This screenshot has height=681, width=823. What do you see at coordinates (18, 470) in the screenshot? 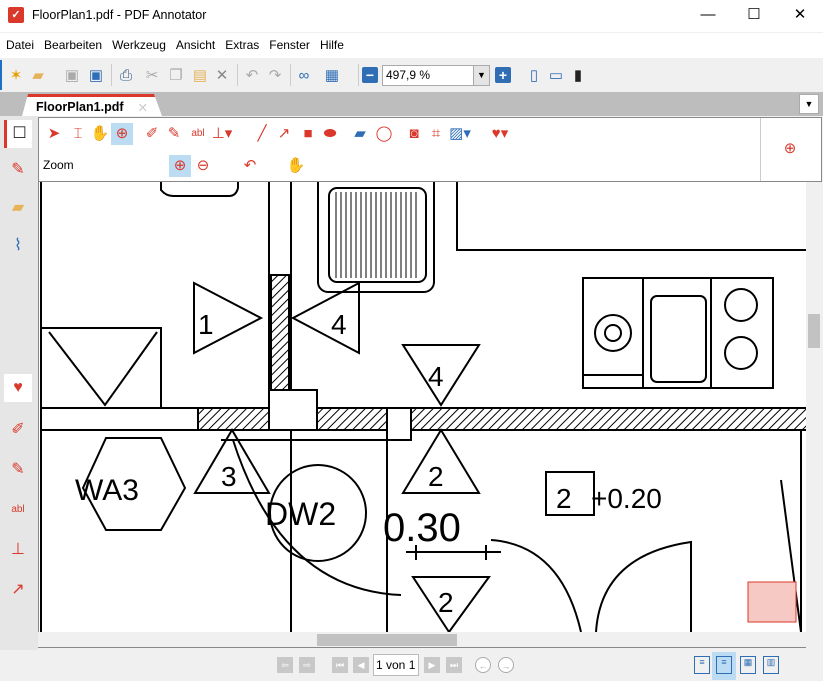
I see `highlighter-icon: ✎` at bounding box center [18, 470].